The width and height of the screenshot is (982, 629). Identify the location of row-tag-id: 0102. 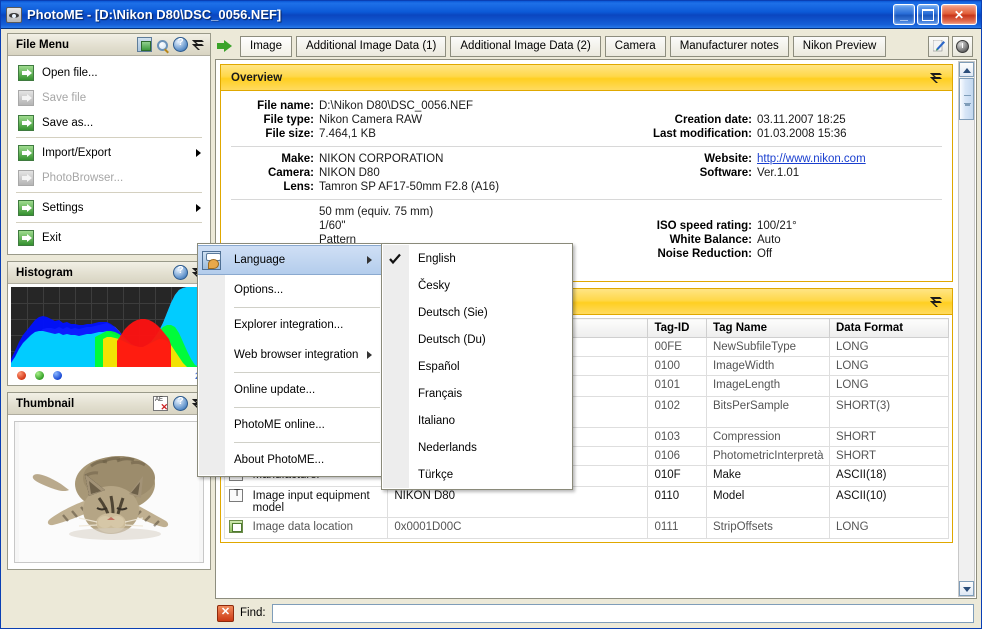
(677, 412).